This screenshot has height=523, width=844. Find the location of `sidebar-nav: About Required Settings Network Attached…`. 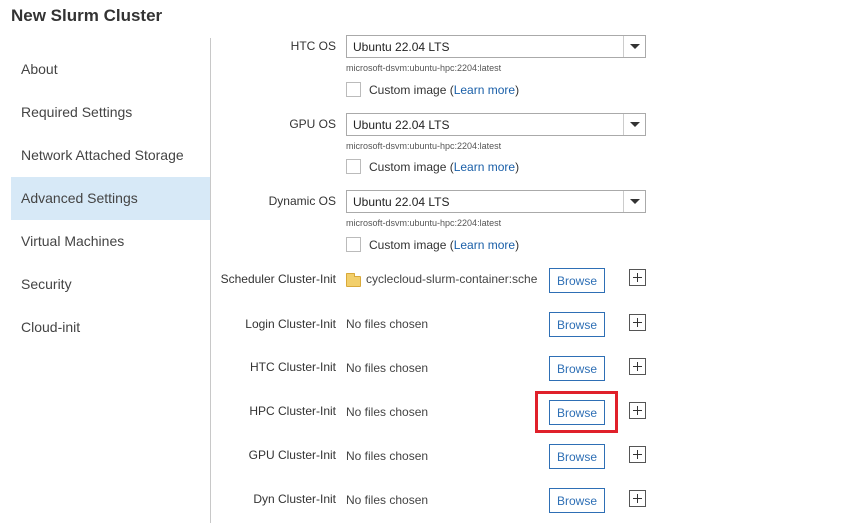

sidebar-nav: About Required Settings Network Attached… is located at coordinates (105, 198).